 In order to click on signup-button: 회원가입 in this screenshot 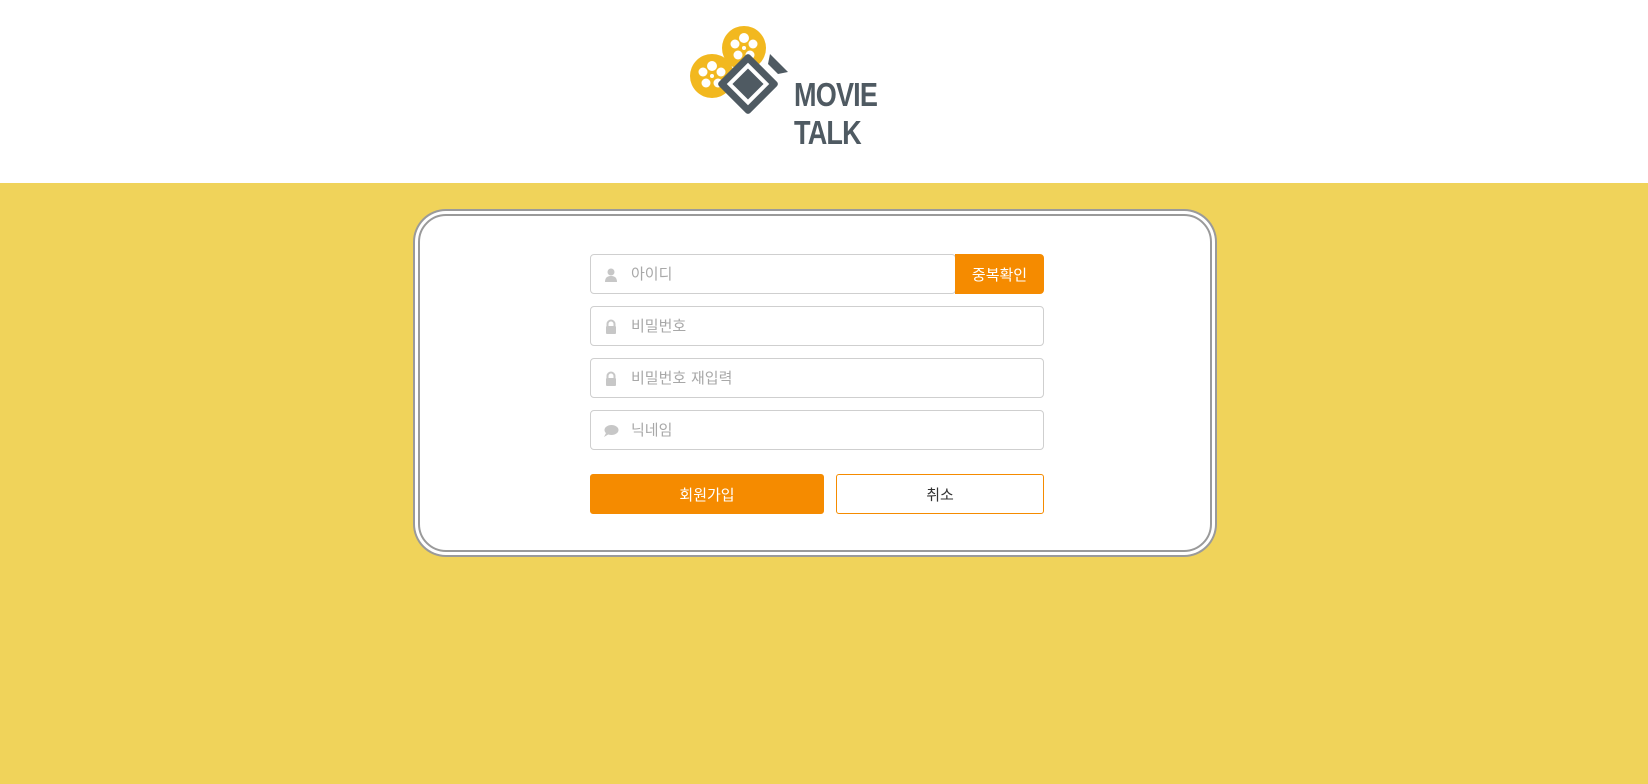, I will do `click(707, 494)`.